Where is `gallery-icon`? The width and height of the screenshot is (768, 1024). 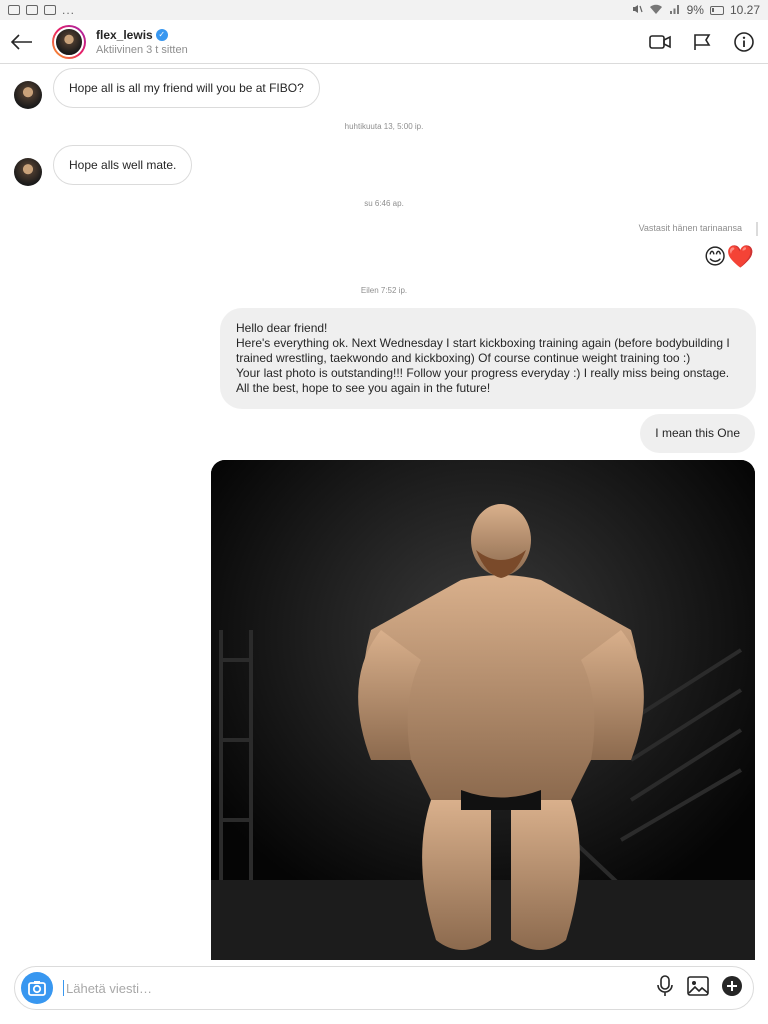
gallery-icon is located at coordinates (14, 10).